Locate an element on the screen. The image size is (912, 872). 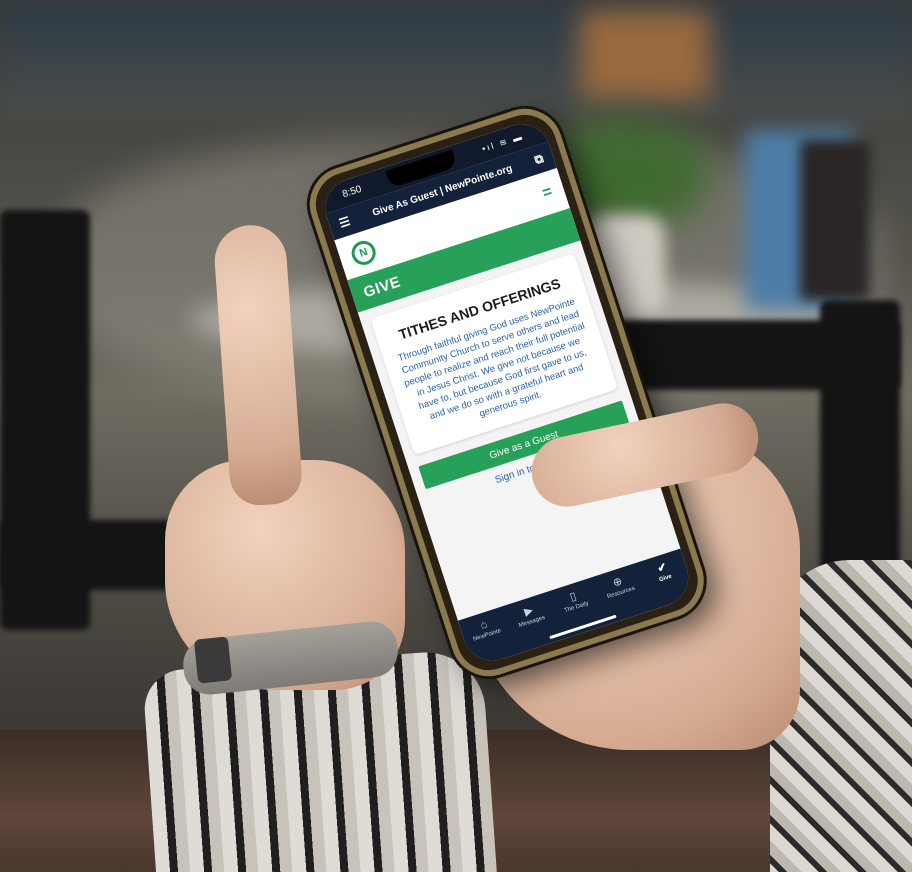
home-indicator is located at coordinates (583, 627).